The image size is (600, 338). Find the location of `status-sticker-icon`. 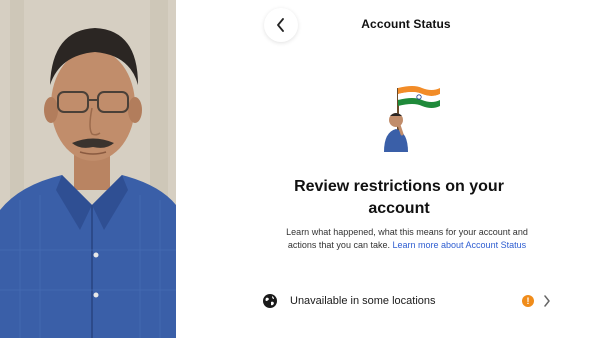

status-sticker-icon is located at coordinates (409, 117).